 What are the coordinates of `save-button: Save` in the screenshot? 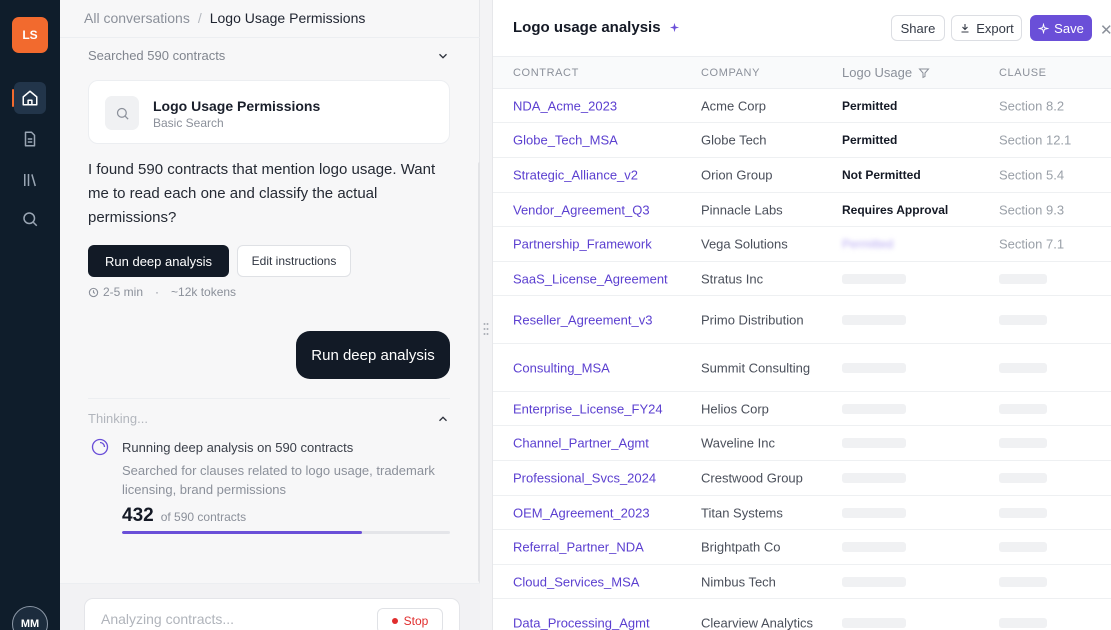 It's located at (1061, 28).